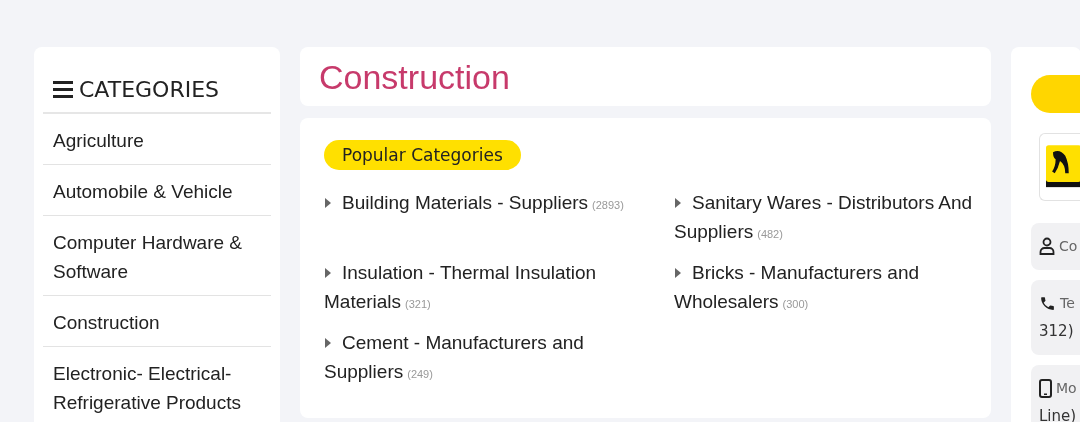  What do you see at coordinates (1045, 388) in the screenshot?
I see `mobile-icon` at bounding box center [1045, 388].